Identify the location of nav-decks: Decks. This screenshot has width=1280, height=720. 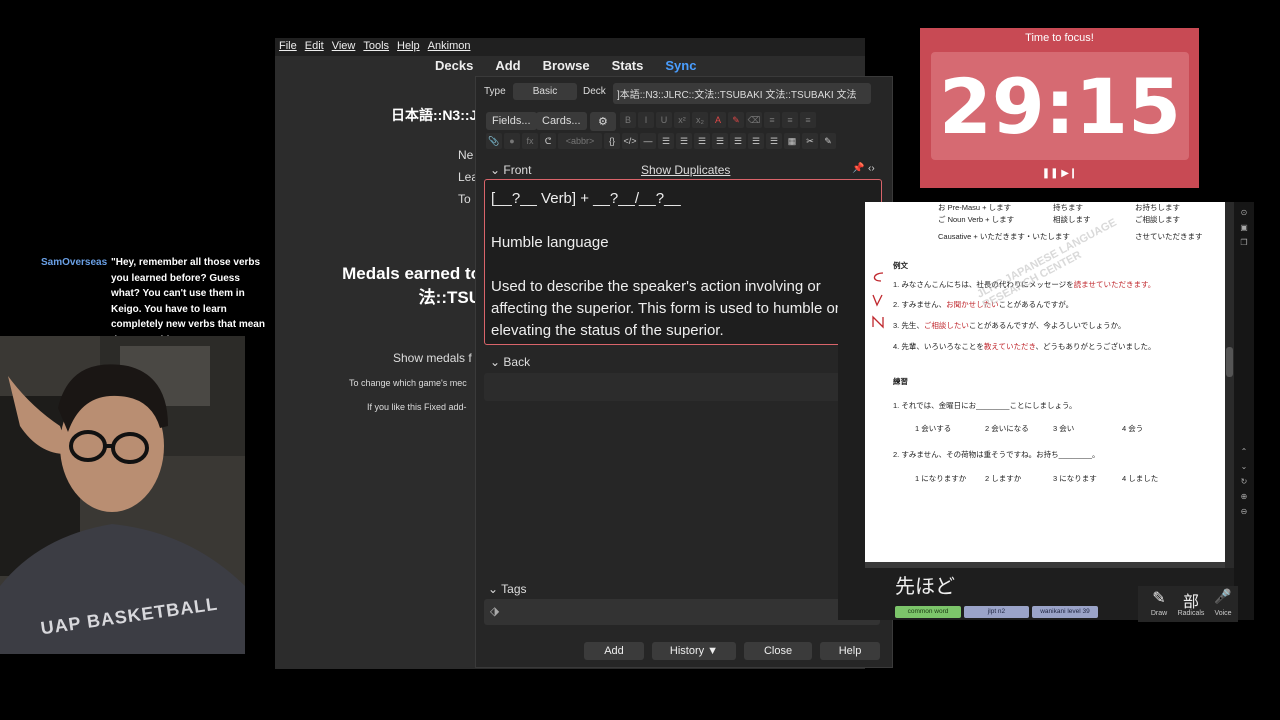
(454, 65).